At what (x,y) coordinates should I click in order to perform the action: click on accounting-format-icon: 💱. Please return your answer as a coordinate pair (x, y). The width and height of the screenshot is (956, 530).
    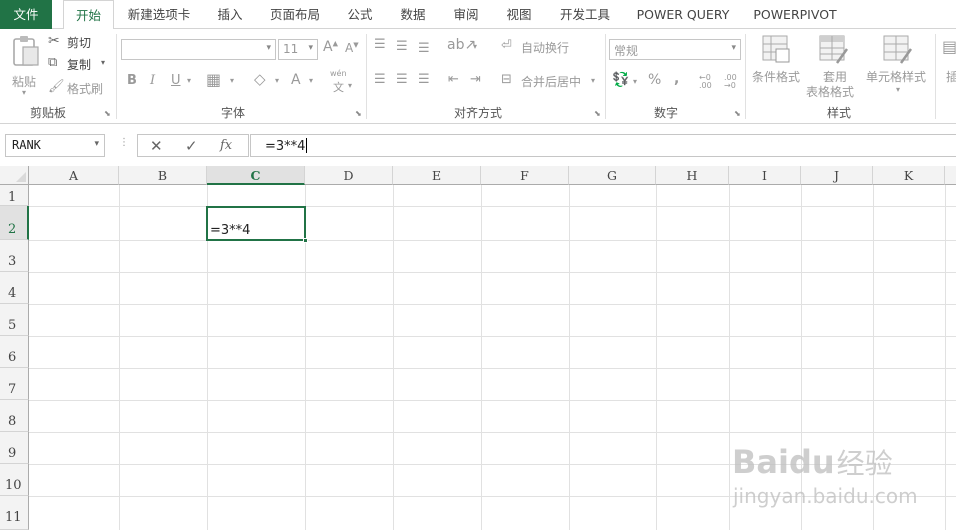
    Looking at the image, I should click on (620, 80).